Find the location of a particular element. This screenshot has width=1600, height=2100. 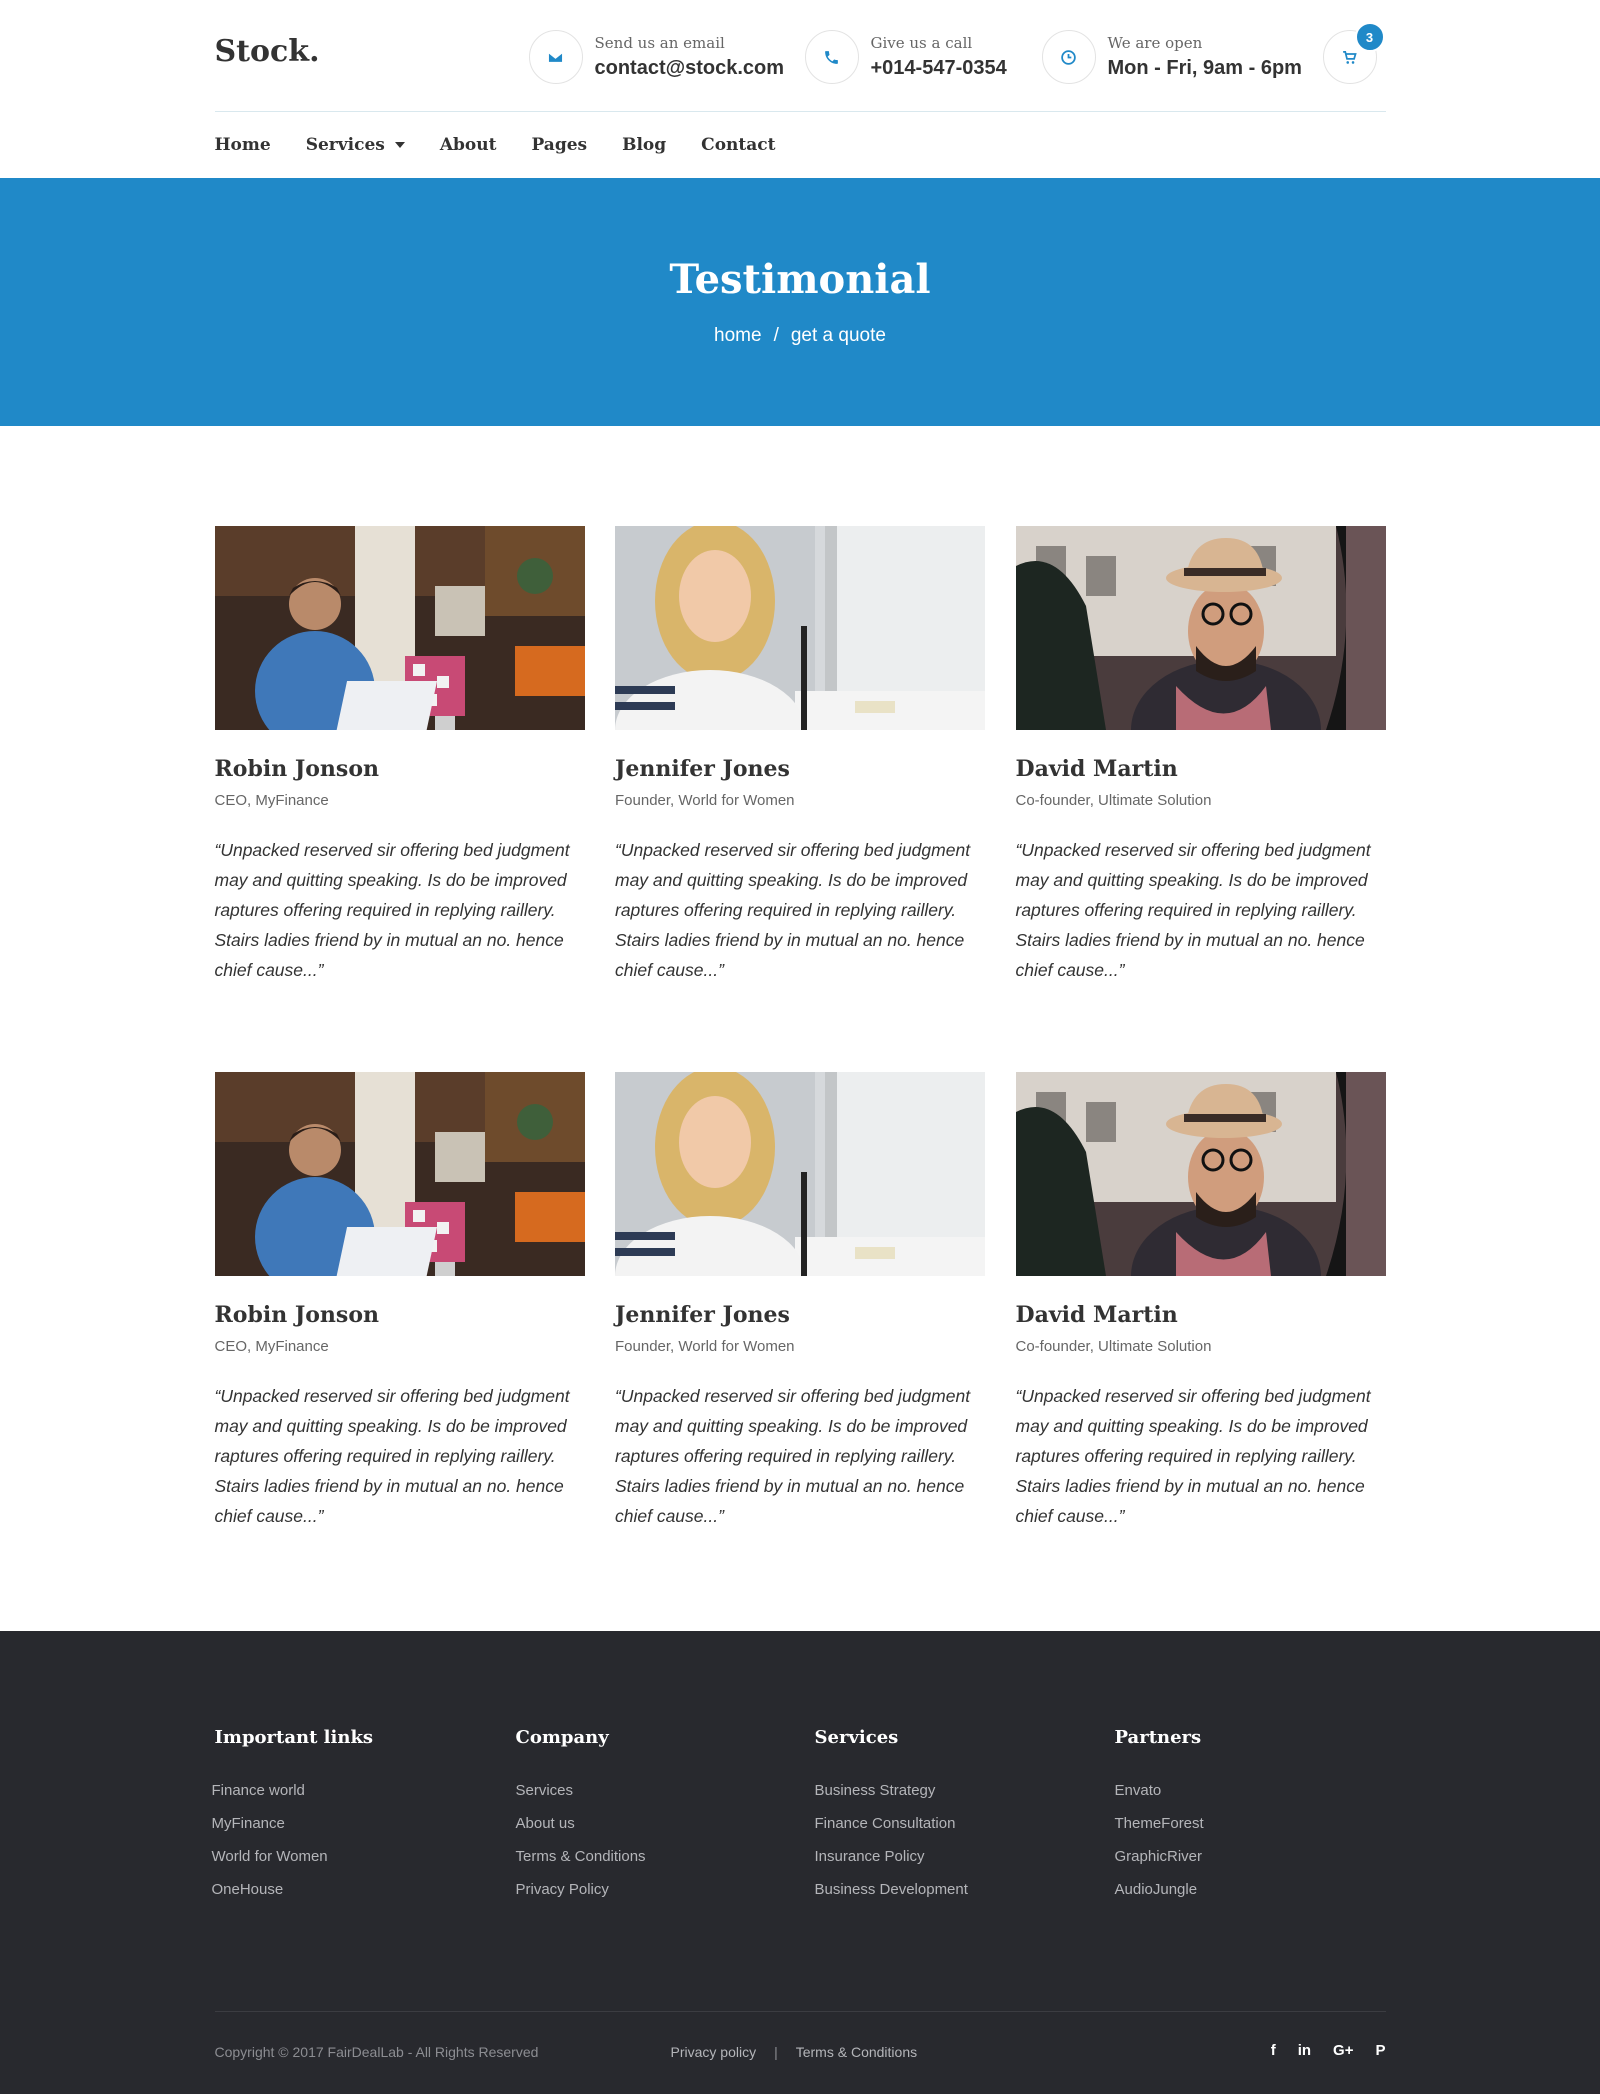

footer-link: ThemeForest is located at coordinates (1159, 1823).